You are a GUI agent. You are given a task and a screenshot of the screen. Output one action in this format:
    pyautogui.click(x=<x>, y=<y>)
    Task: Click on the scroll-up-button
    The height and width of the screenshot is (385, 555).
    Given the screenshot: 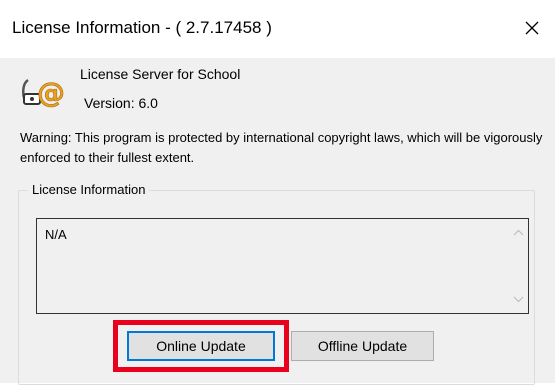 What is the action you would take?
    pyautogui.click(x=518, y=232)
    